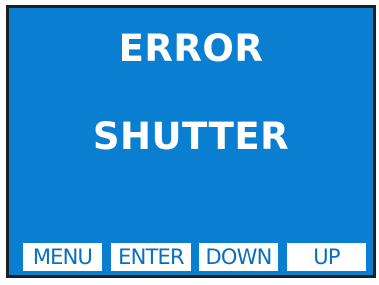 This screenshot has height=285, width=379. I want to click on error-title: ERROR, so click(191, 48).